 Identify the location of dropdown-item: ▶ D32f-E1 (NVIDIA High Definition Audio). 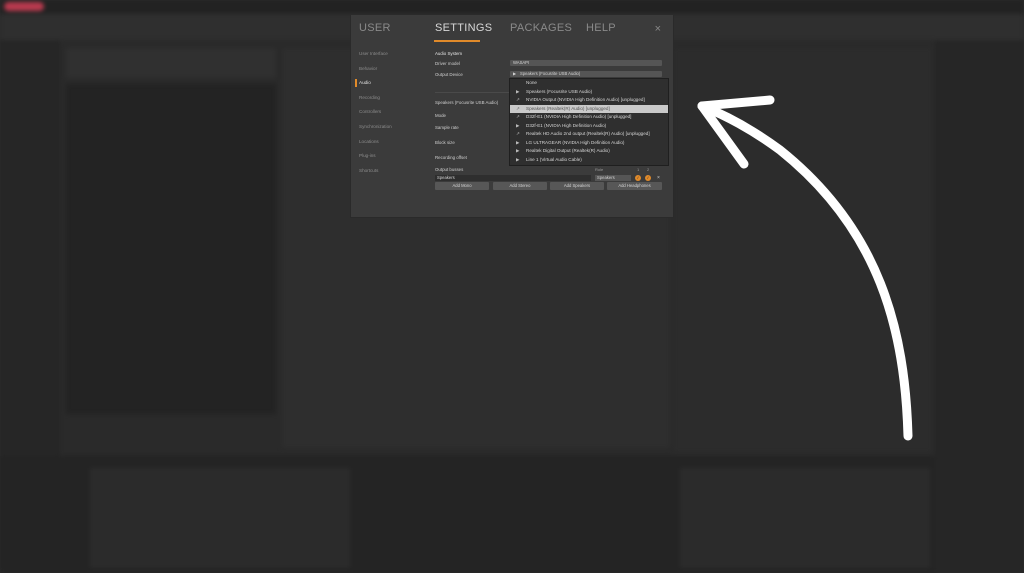
(589, 126).